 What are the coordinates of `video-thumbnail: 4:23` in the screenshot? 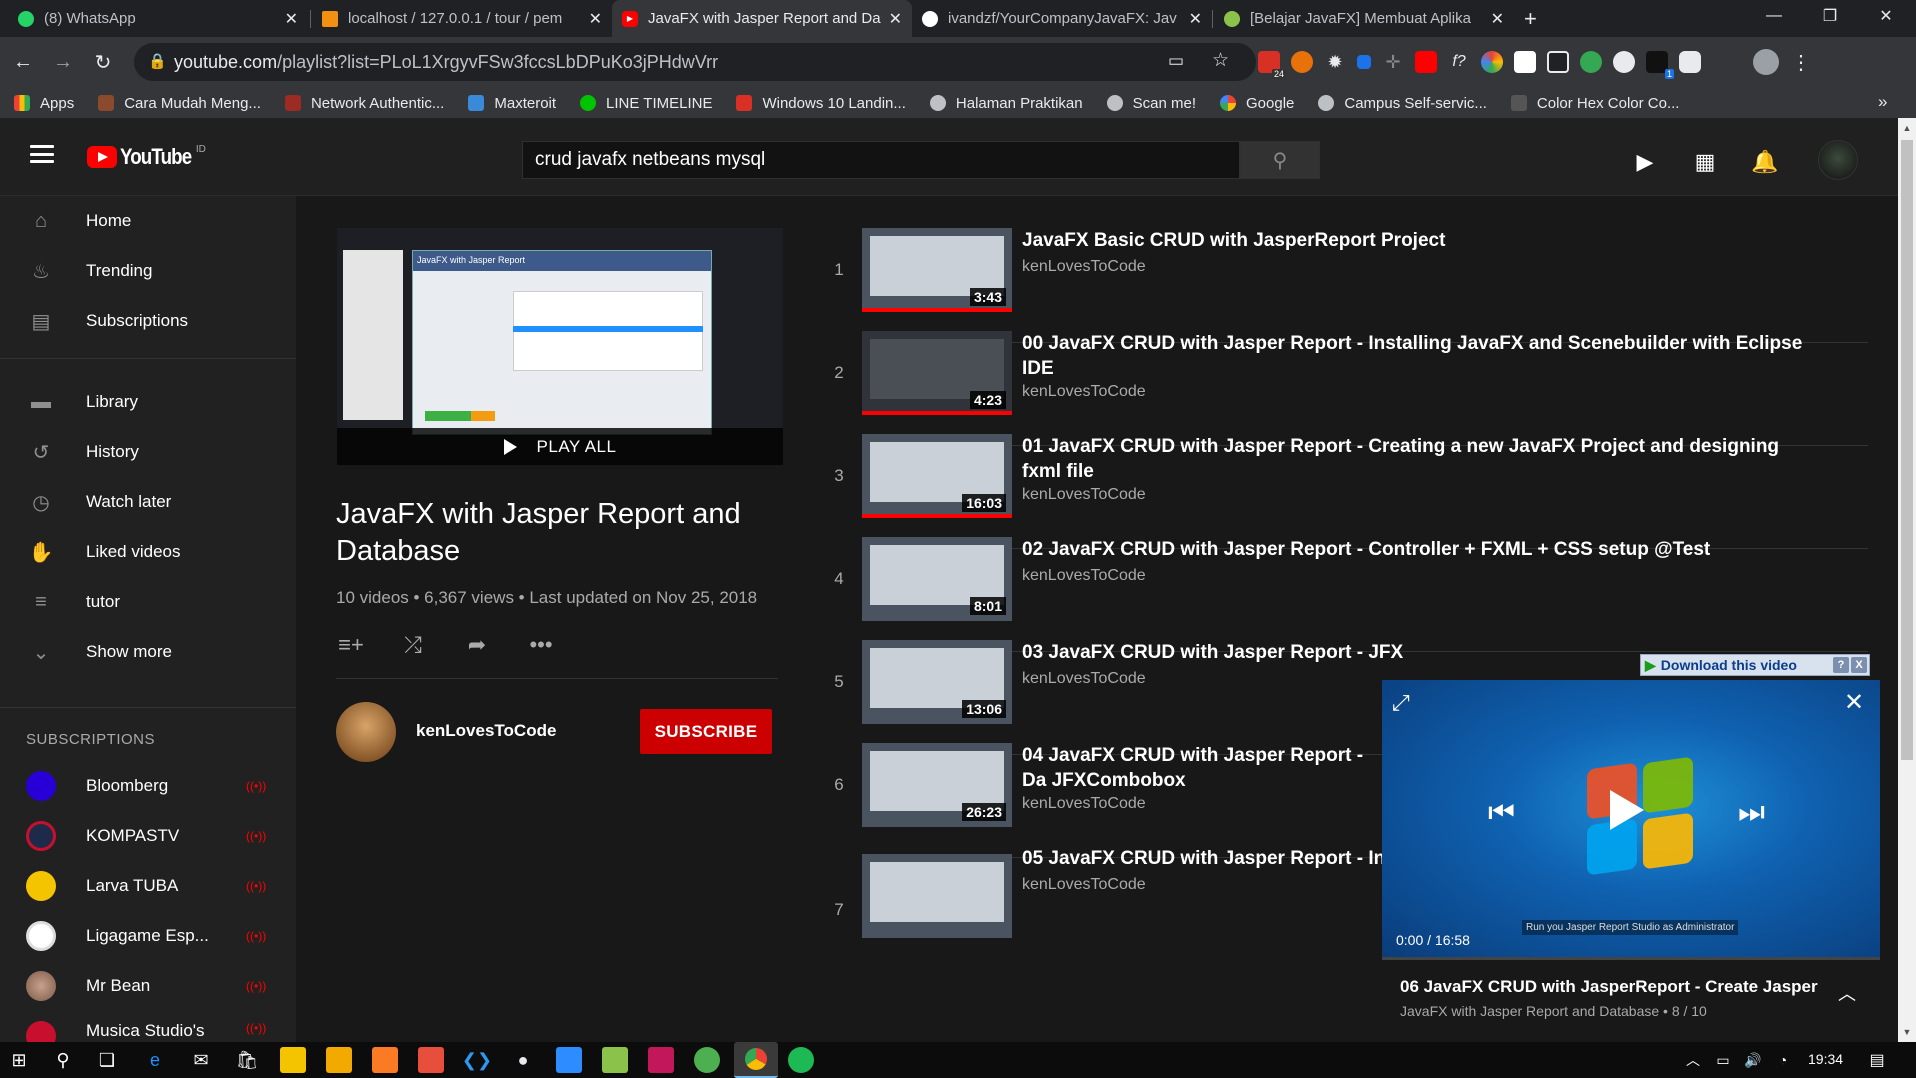 It's located at (937, 373).